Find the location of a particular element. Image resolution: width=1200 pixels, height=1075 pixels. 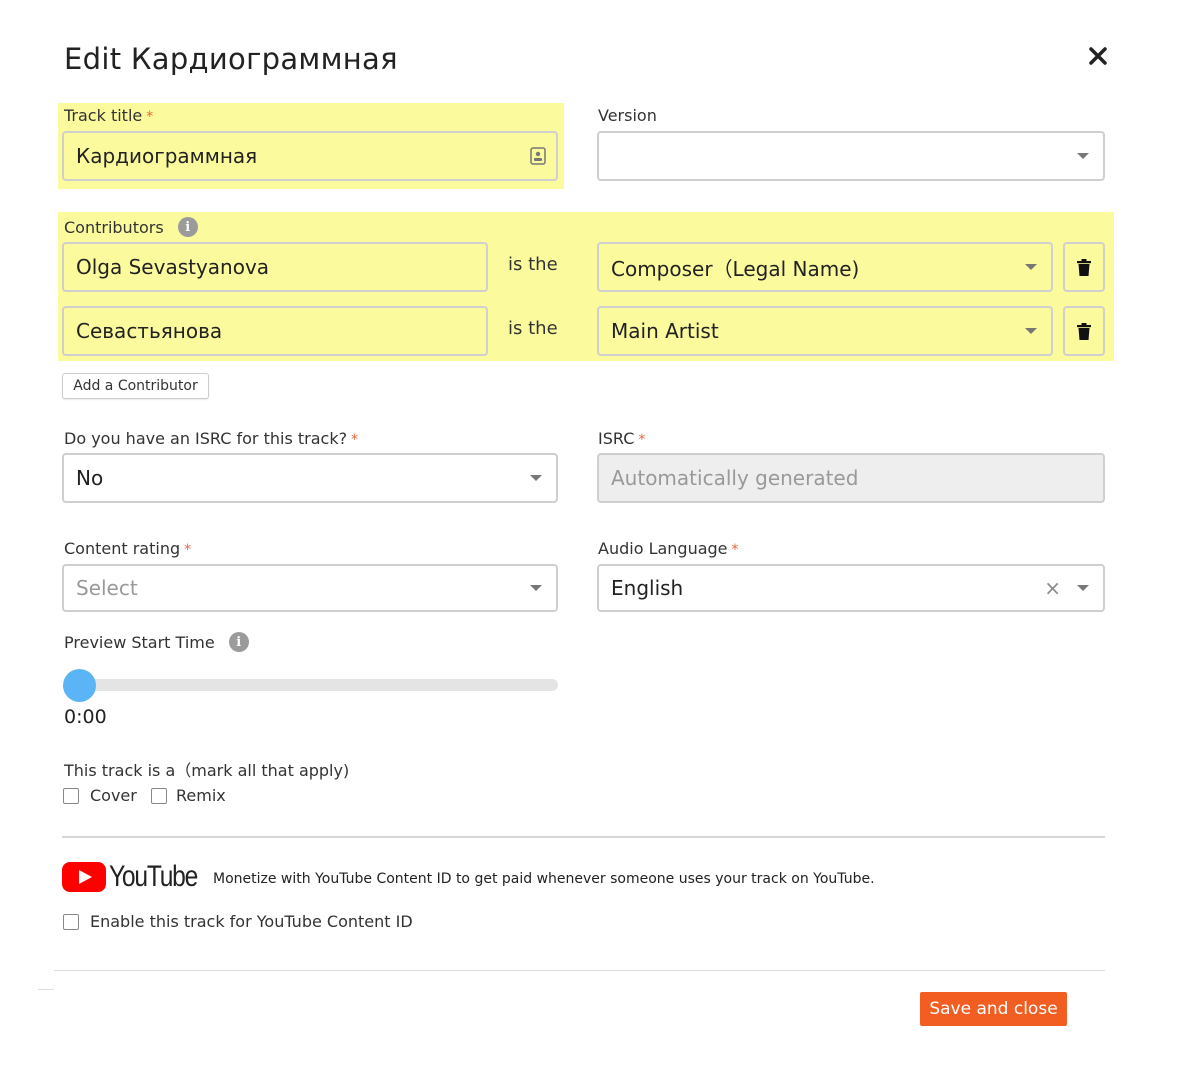

track-title-value: Кардиограммная is located at coordinates (167, 156).